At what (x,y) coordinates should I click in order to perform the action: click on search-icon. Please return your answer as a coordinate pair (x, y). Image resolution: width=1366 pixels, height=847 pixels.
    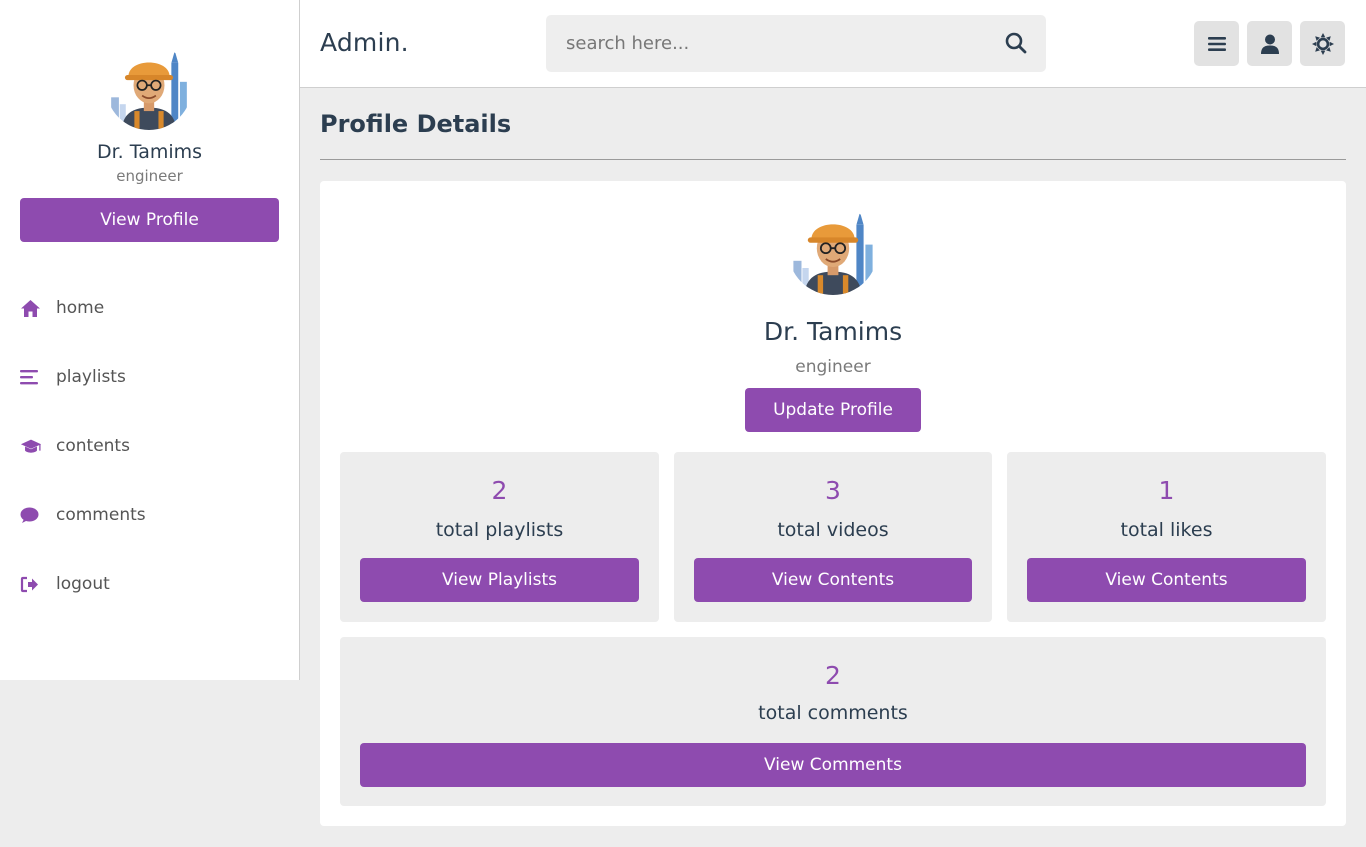
    Looking at the image, I should click on (1016, 43).